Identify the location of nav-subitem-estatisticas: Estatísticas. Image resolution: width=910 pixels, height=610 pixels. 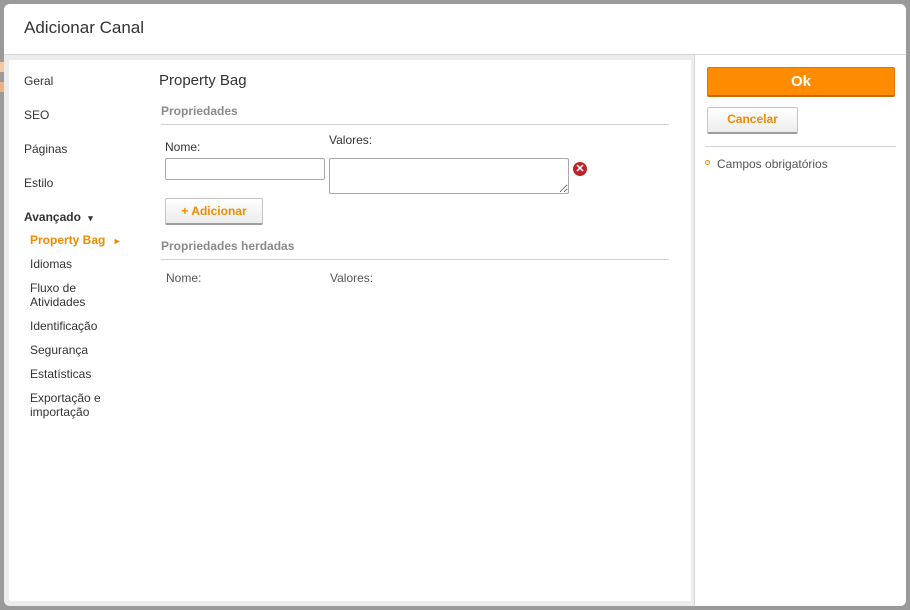
(80, 374).